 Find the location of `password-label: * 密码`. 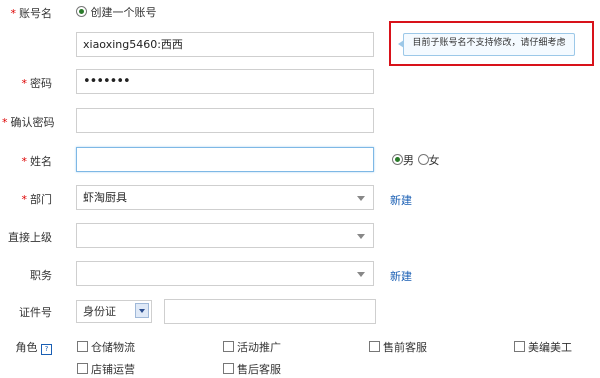

password-label: * 密码 is located at coordinates (27, 83).